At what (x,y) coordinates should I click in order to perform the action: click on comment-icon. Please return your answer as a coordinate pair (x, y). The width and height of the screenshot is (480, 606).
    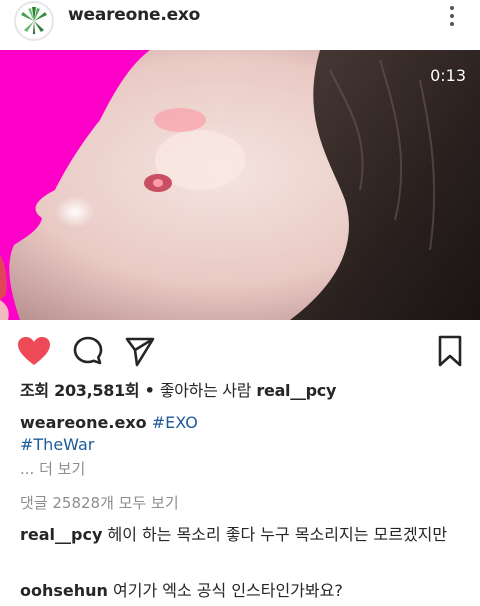
    Looking at the image, I should click on (88, 351).